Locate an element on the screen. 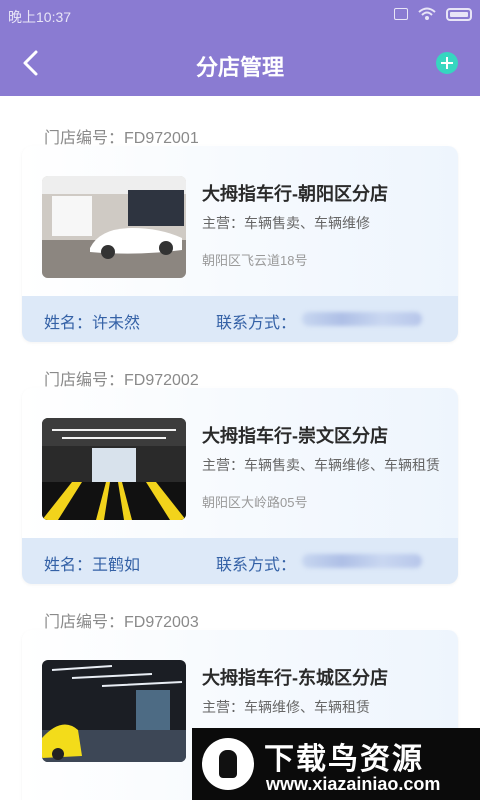  contact-bar: 姓名：许未然 联系方式： is located at coordinates (240, 319).